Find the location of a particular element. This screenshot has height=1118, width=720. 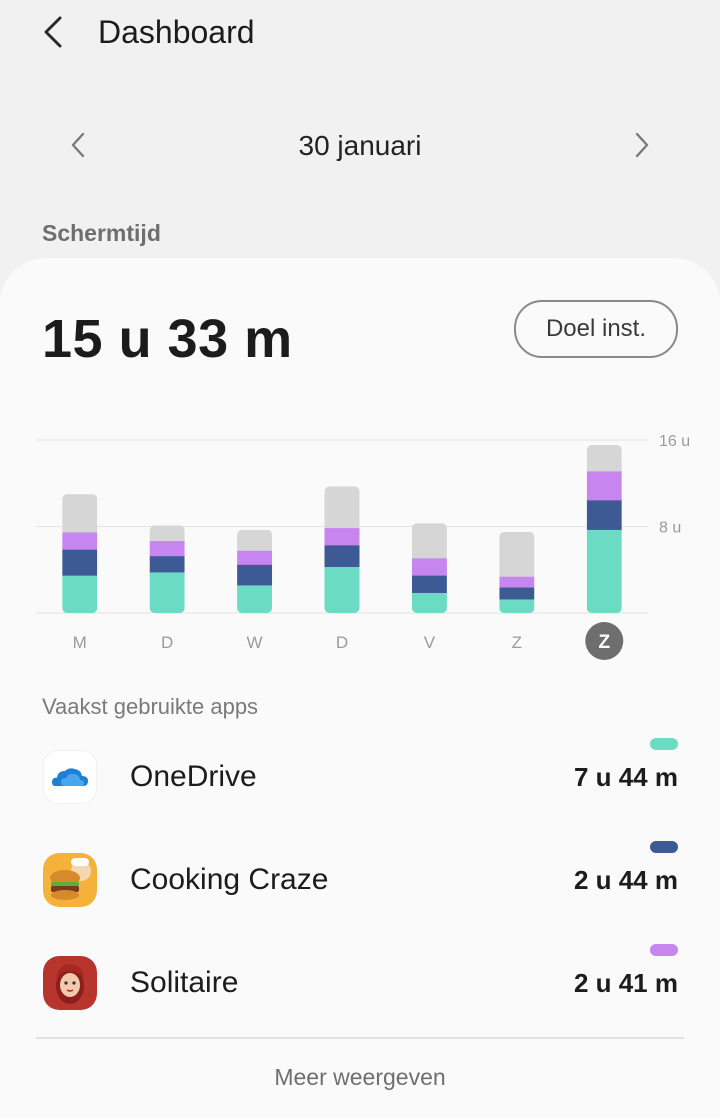

most-used-apps-label: Vaakst gebruikte apps is located at coordinates (150, 706).